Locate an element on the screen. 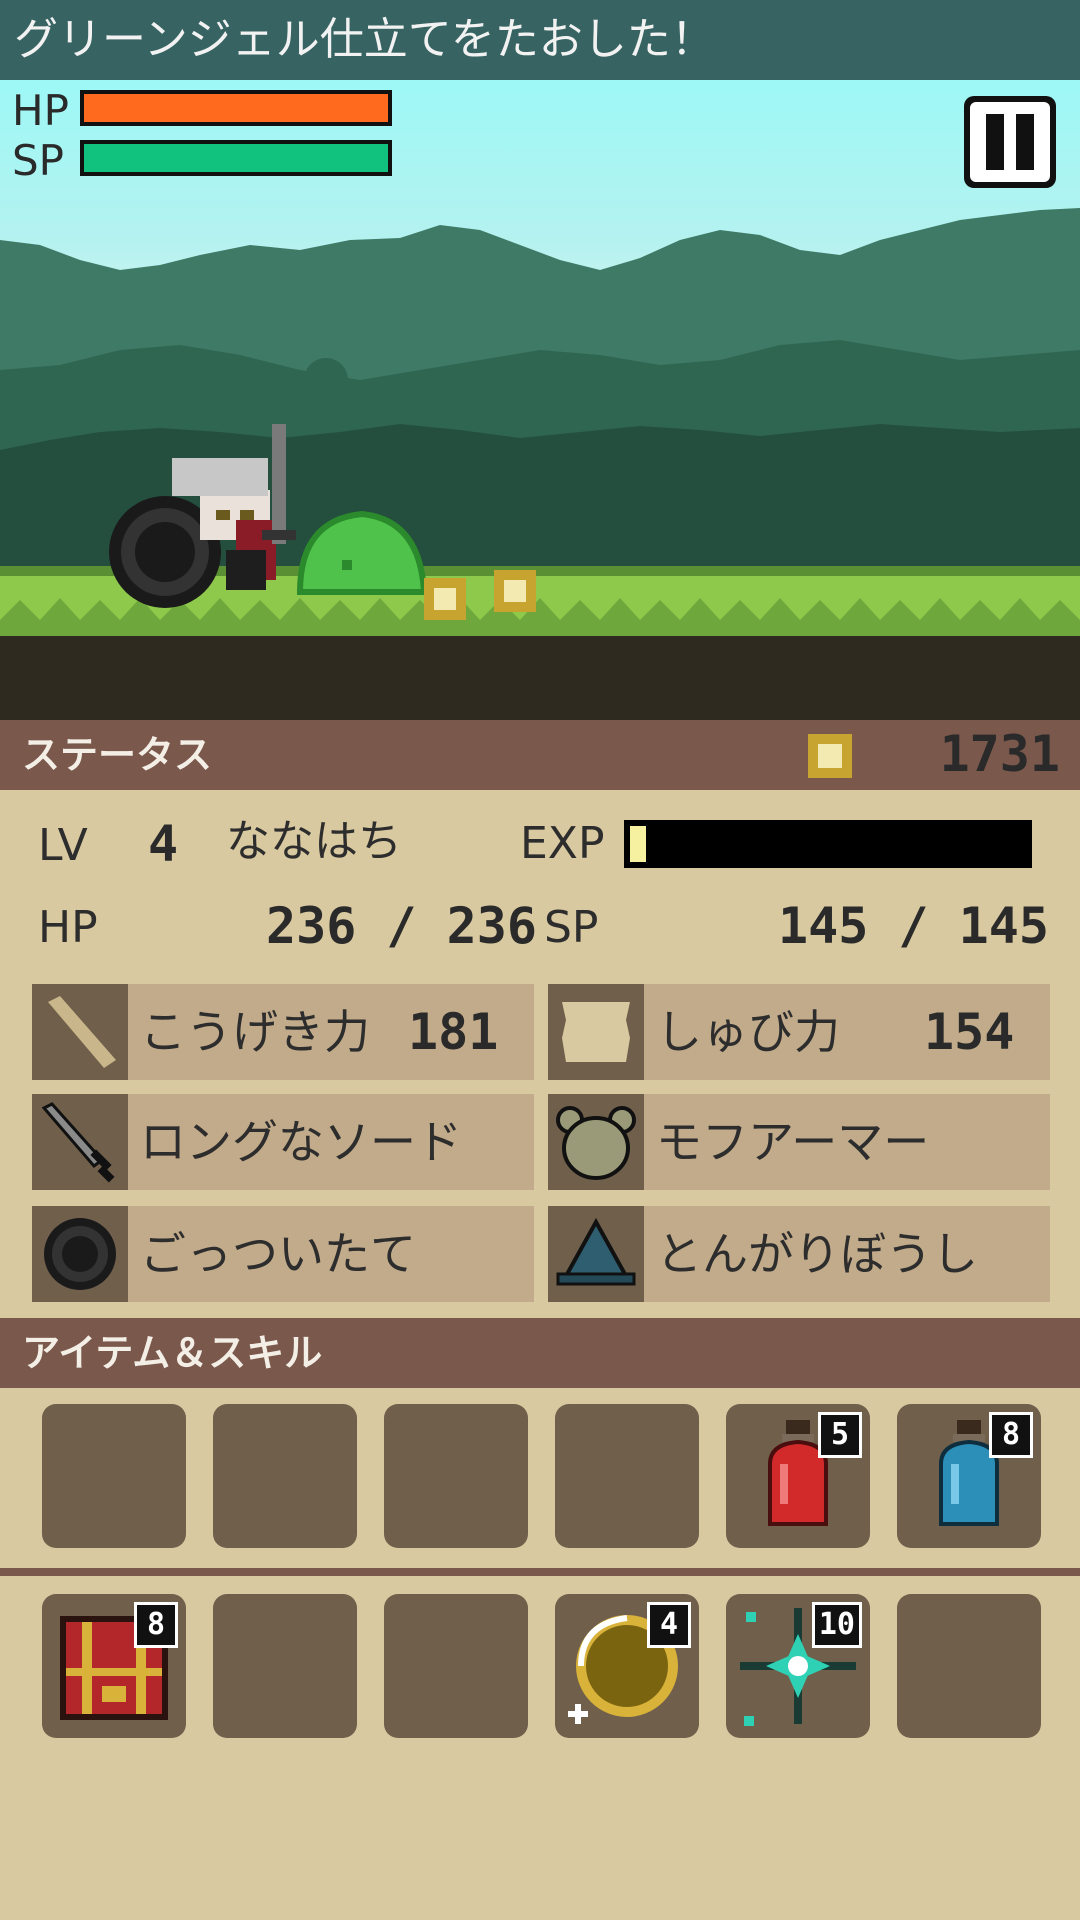 This screenshot has width=1080, height=1920. helmet-row: とんがりぼうし is located at coordinates (799, 1254).